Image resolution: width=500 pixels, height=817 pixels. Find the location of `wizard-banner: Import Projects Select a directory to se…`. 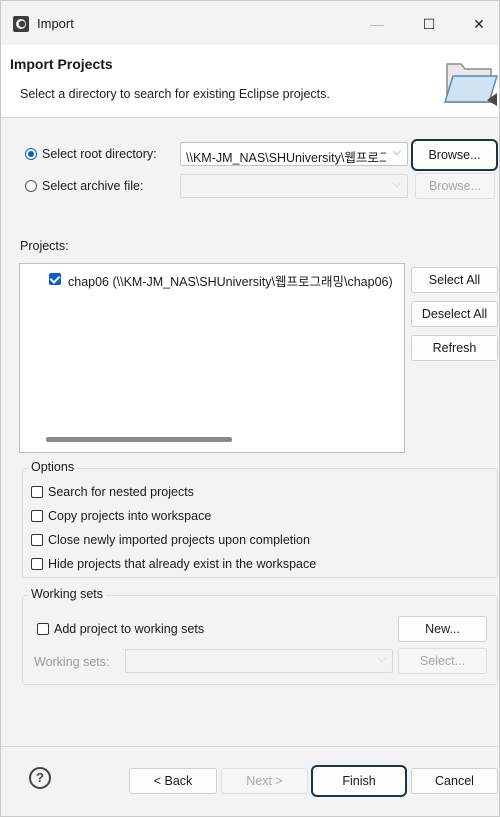

wizard-banner: Import Projects Select a directory to se… is located at coordinates (250, 81).